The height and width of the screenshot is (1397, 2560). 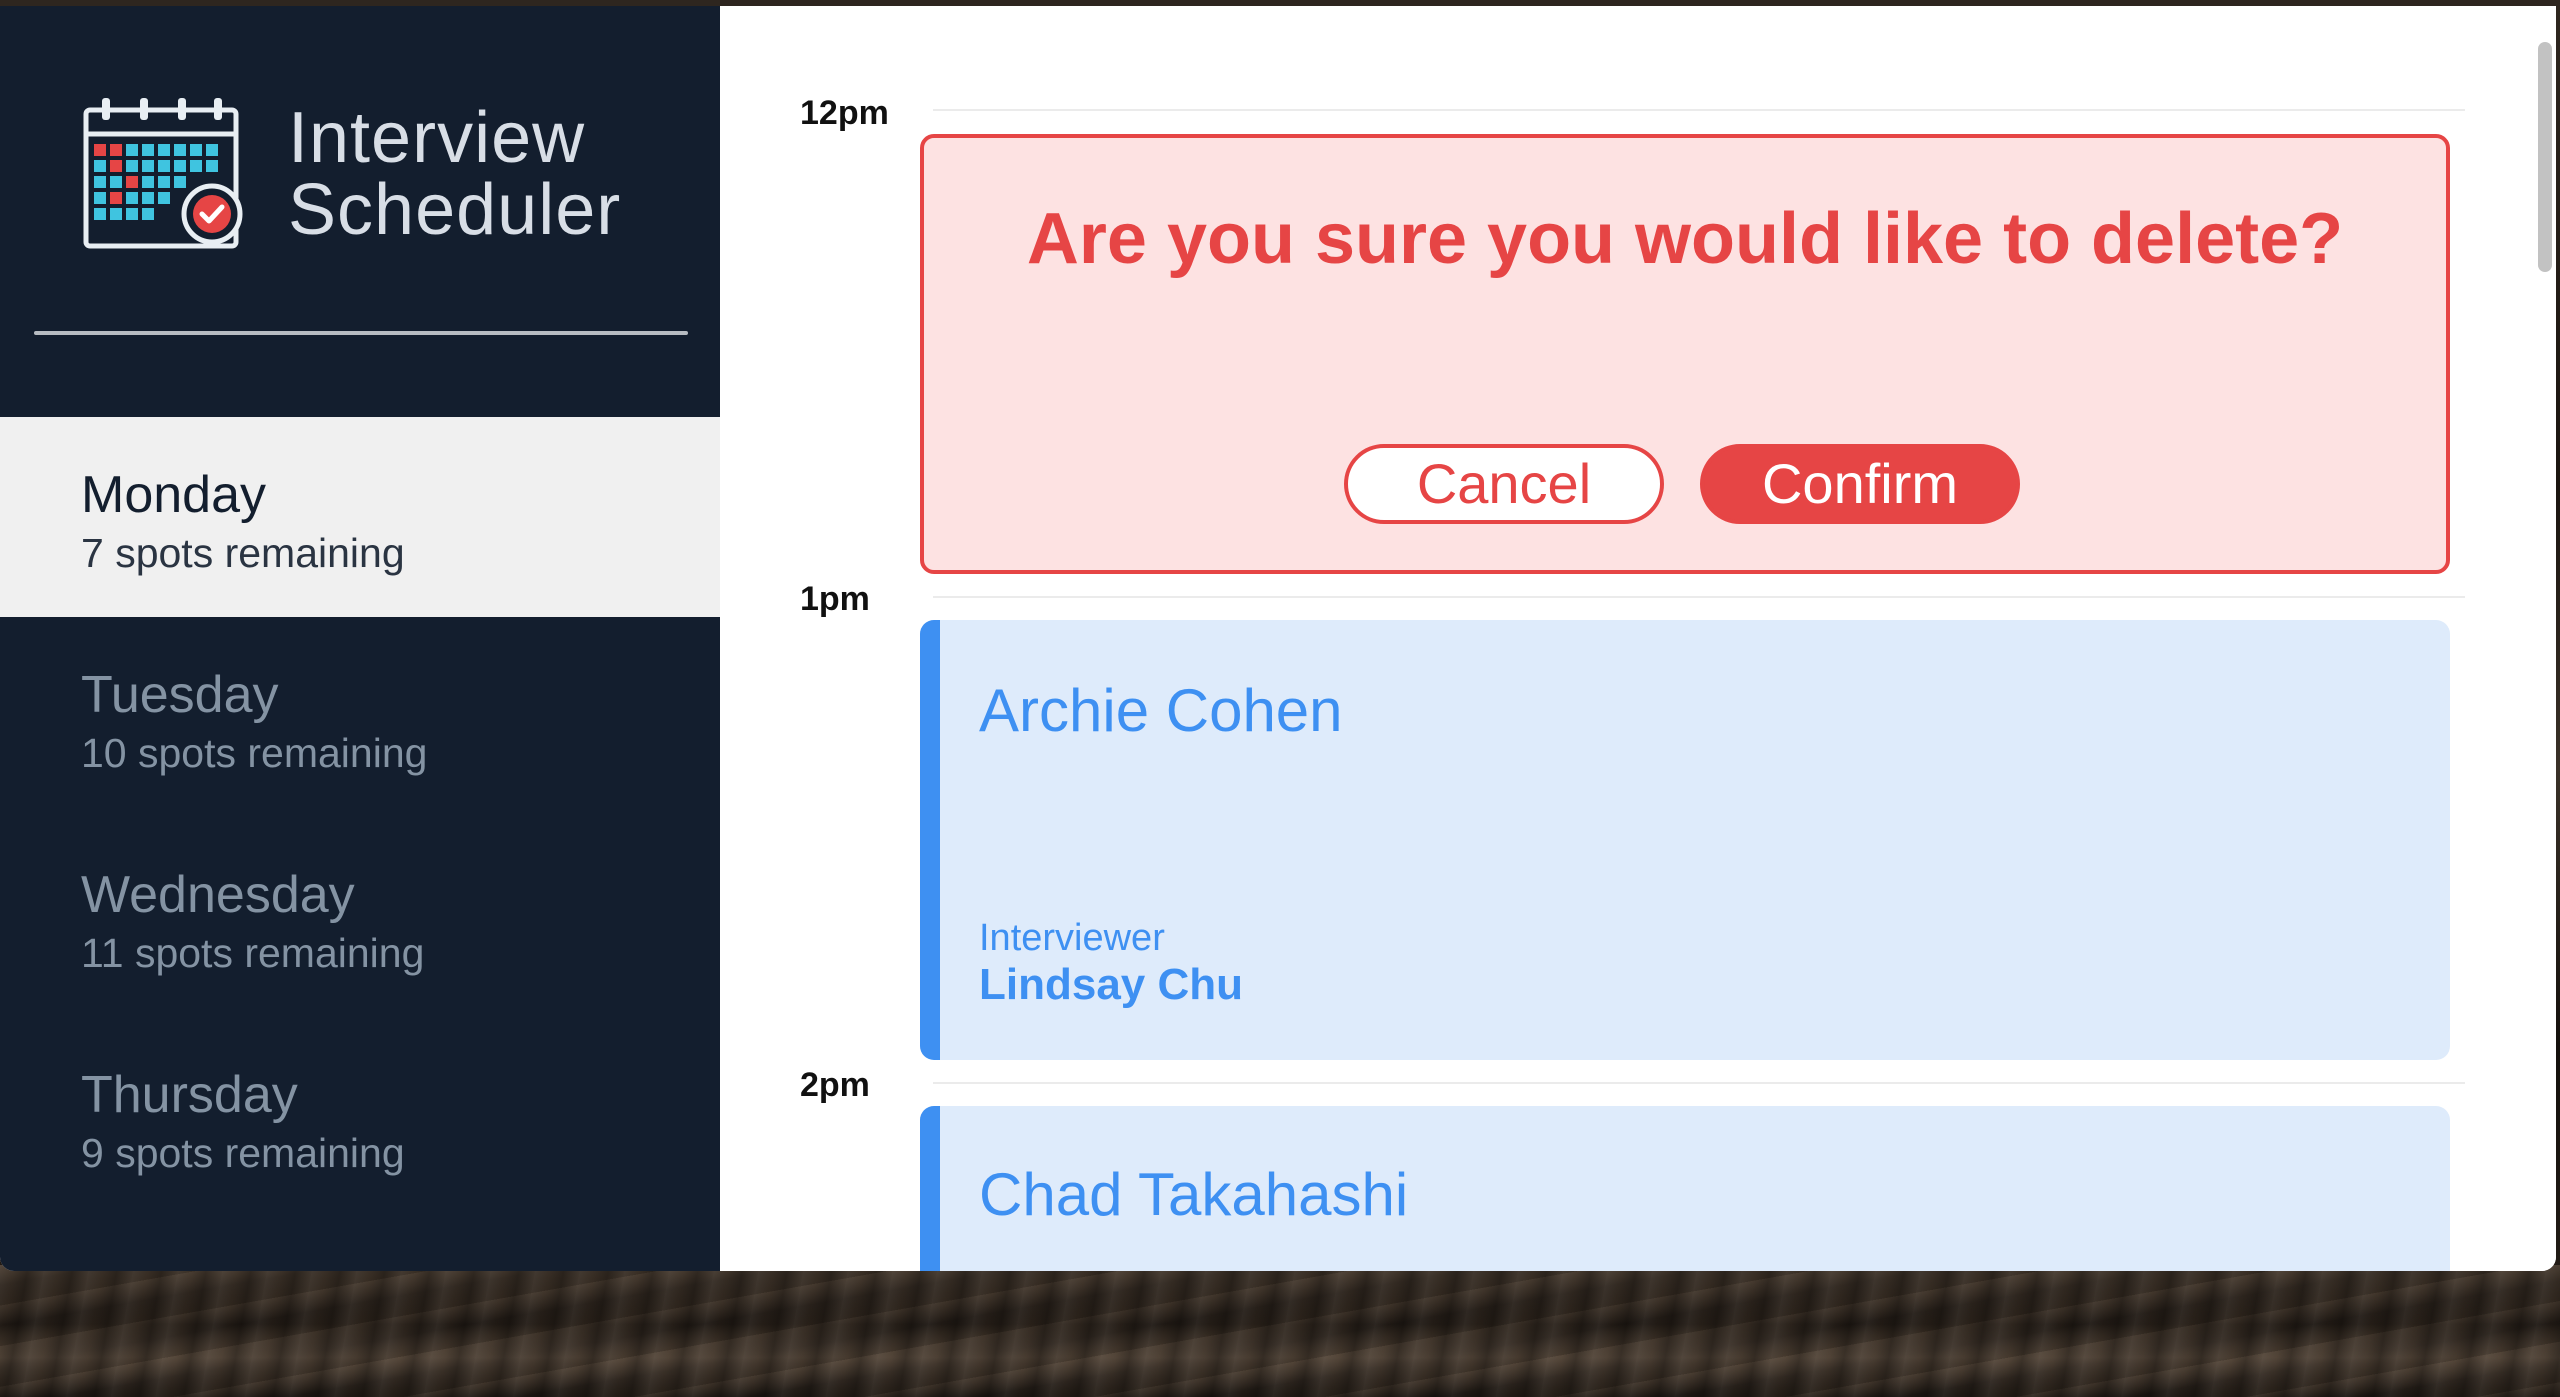 What do you see at coordinates (360, 717) in the screenshot?
I see `day-item-tuesday: Tuesday 10 spots remaining` at bounding box center [360, 717].